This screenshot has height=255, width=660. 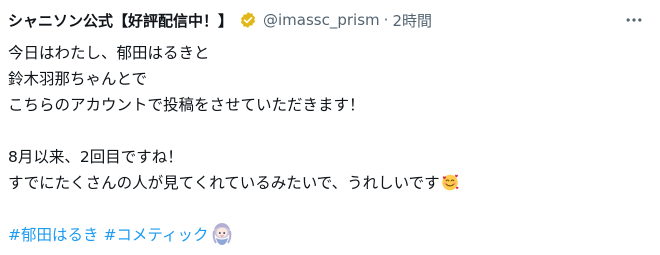 I want to click on comet-chibi-emoji-icon, so click(x=221, y=234).